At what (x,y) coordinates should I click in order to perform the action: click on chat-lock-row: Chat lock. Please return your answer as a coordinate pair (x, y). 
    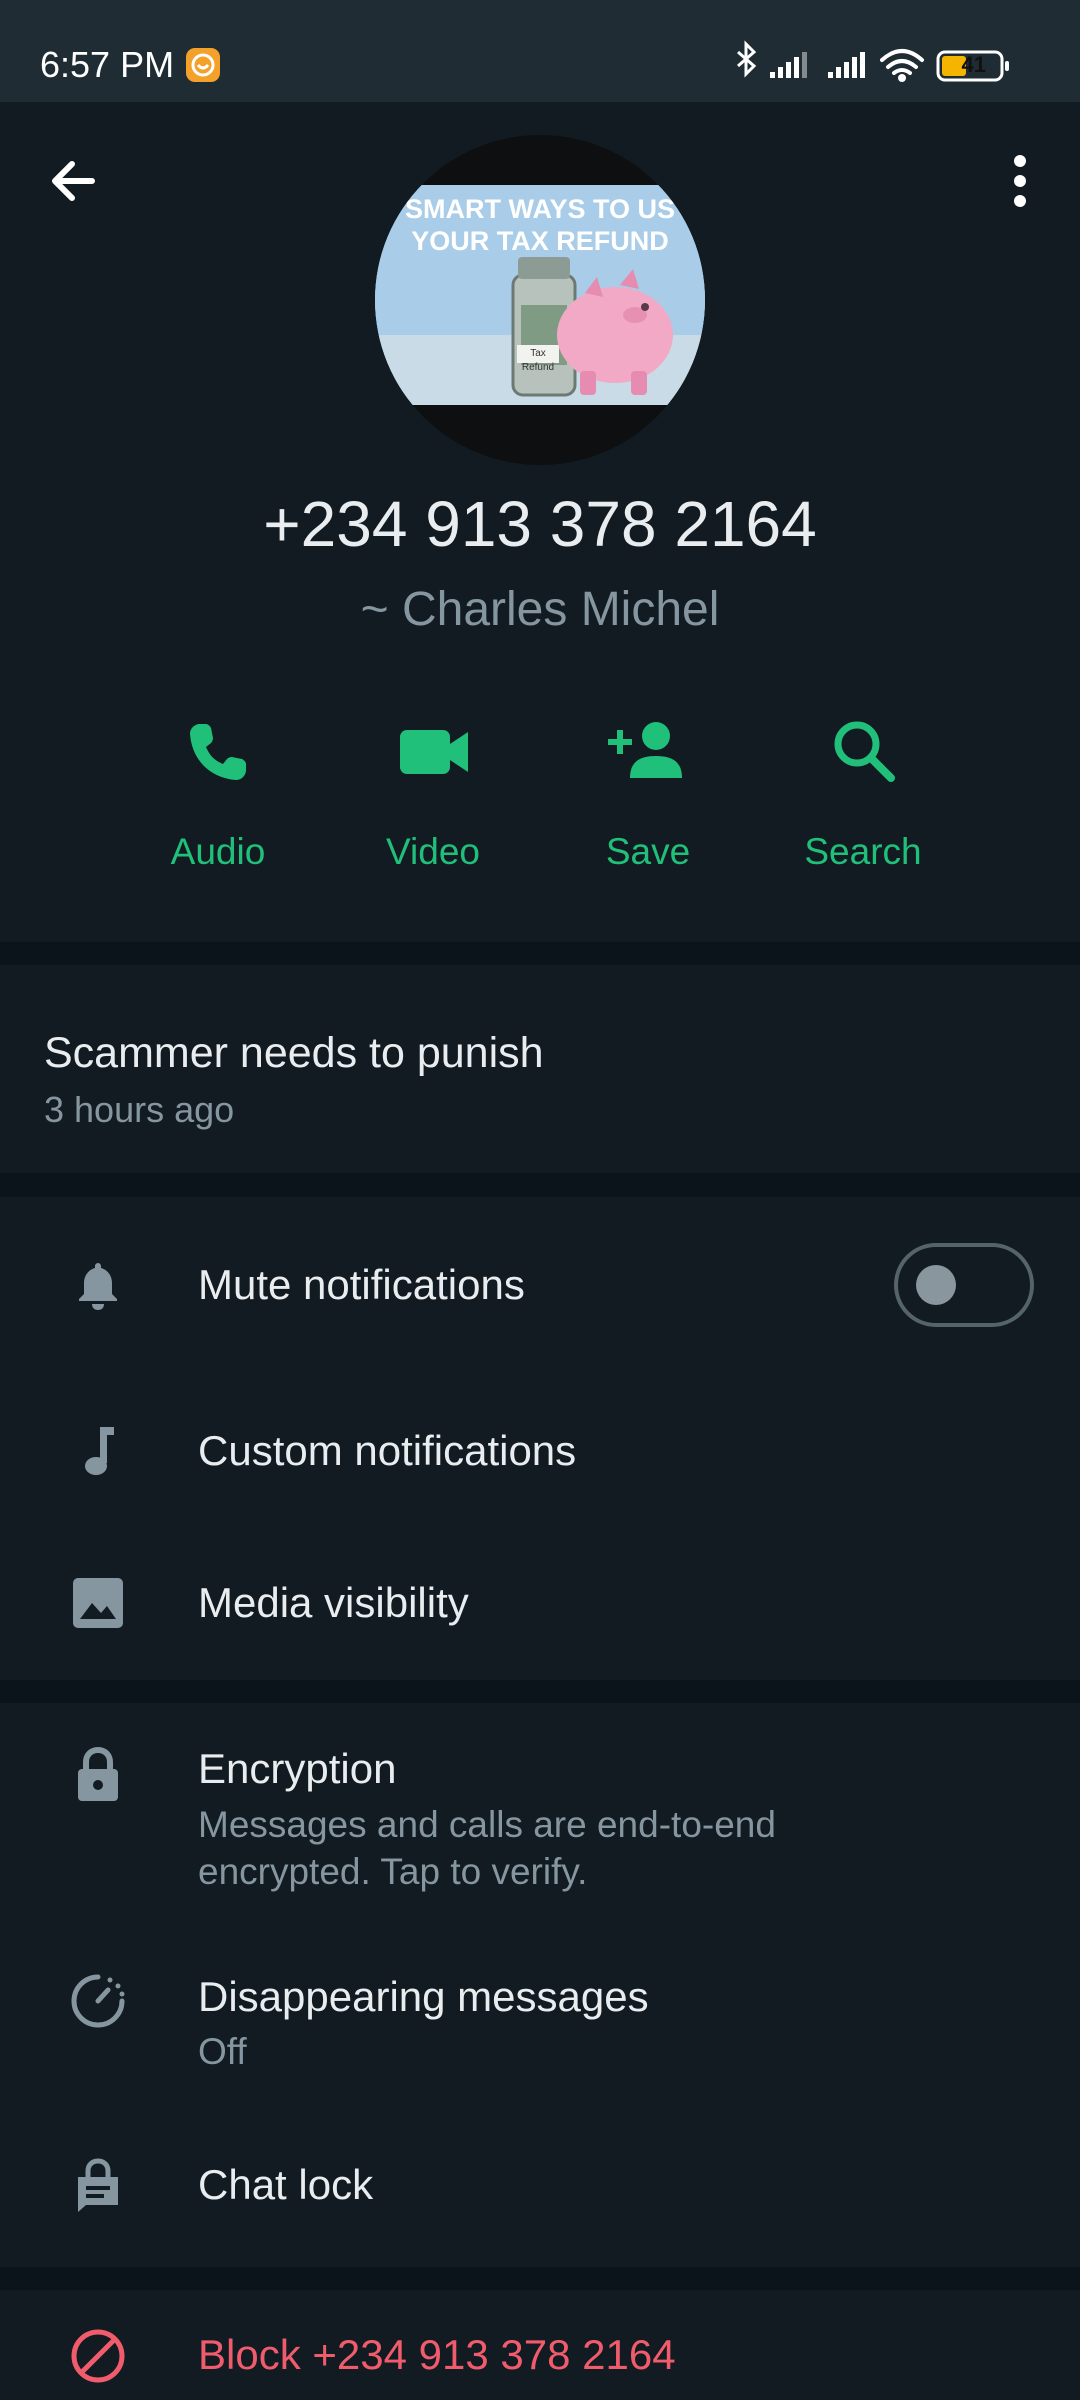
    Looking at the image, I should click on (540, 2190).